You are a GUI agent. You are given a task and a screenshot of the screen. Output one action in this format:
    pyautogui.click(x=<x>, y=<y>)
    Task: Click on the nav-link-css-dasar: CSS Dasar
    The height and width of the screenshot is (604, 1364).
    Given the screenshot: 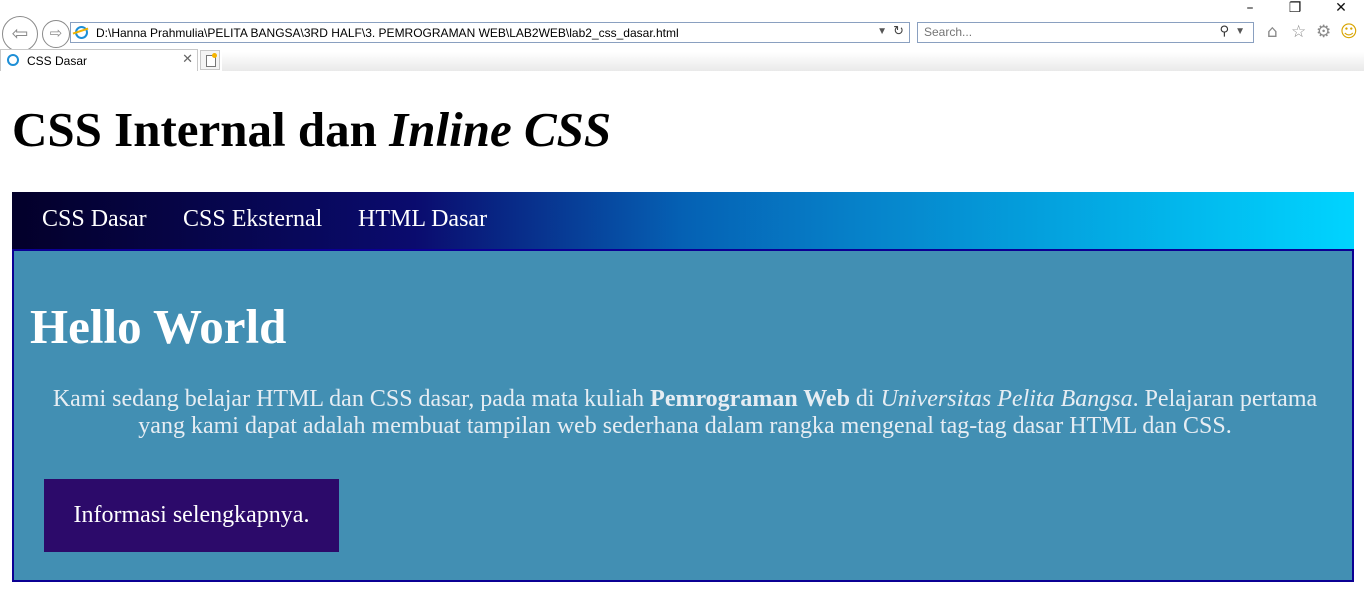 What is the action you would take?
    pyautogui.click(x=94, y=219)
    